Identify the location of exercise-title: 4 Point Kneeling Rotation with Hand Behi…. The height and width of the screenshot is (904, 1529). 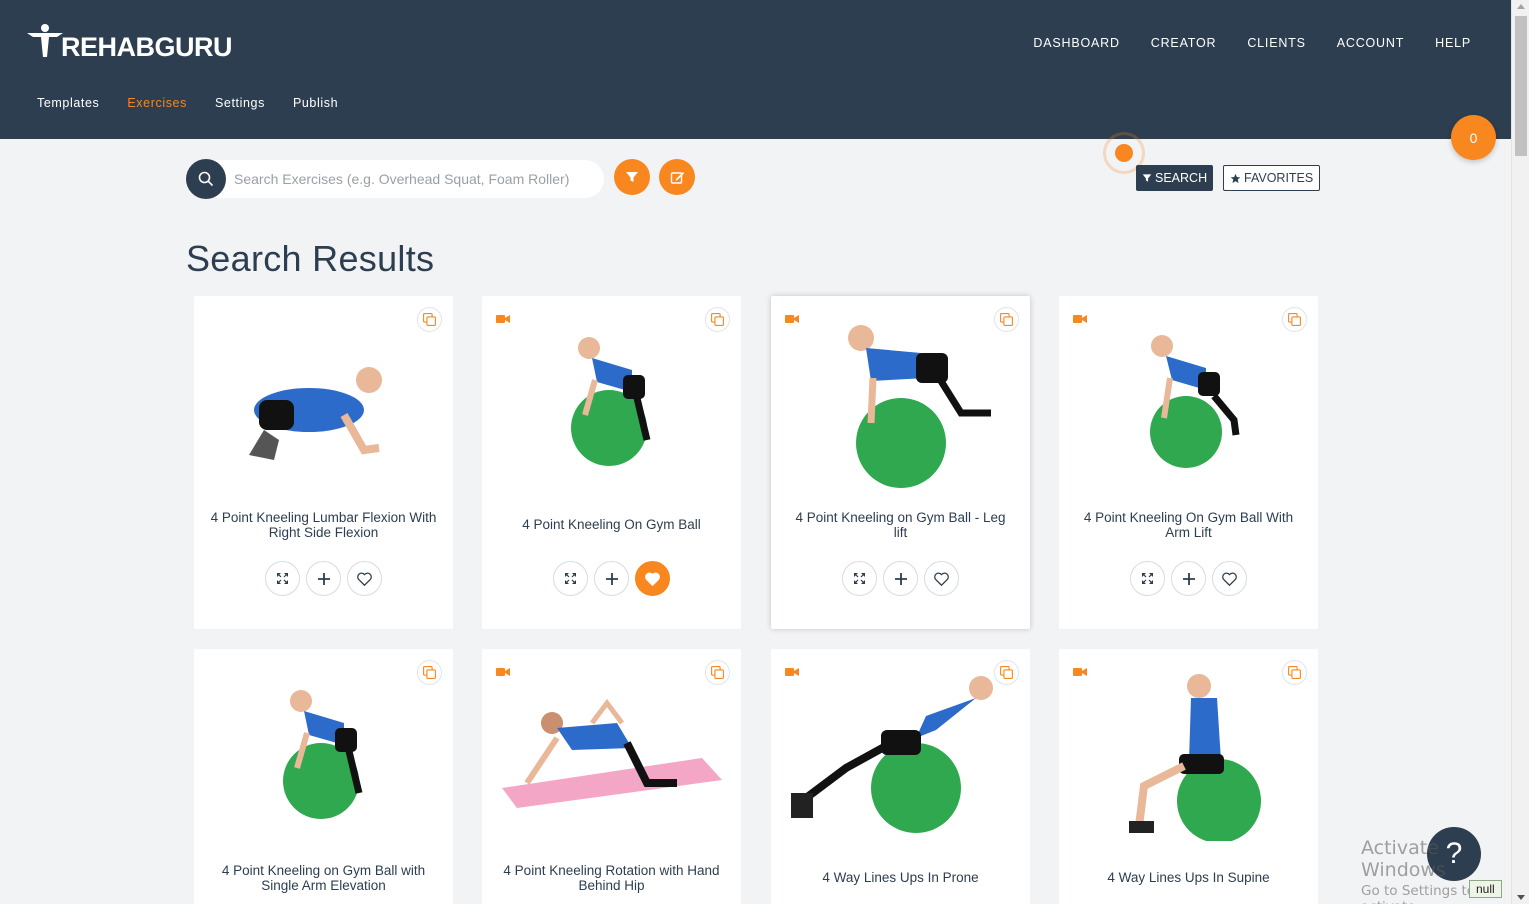
(611, 878).